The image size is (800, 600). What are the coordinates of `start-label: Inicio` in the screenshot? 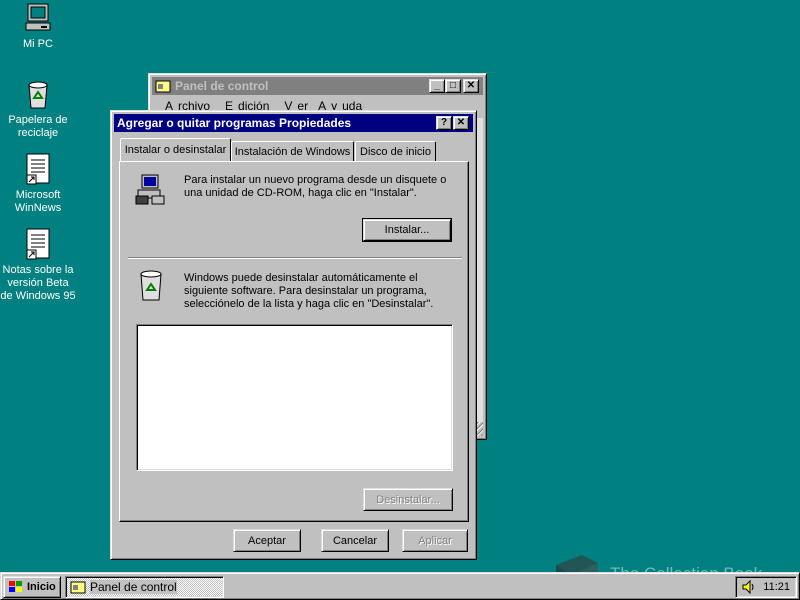 It's located at (41, 587).